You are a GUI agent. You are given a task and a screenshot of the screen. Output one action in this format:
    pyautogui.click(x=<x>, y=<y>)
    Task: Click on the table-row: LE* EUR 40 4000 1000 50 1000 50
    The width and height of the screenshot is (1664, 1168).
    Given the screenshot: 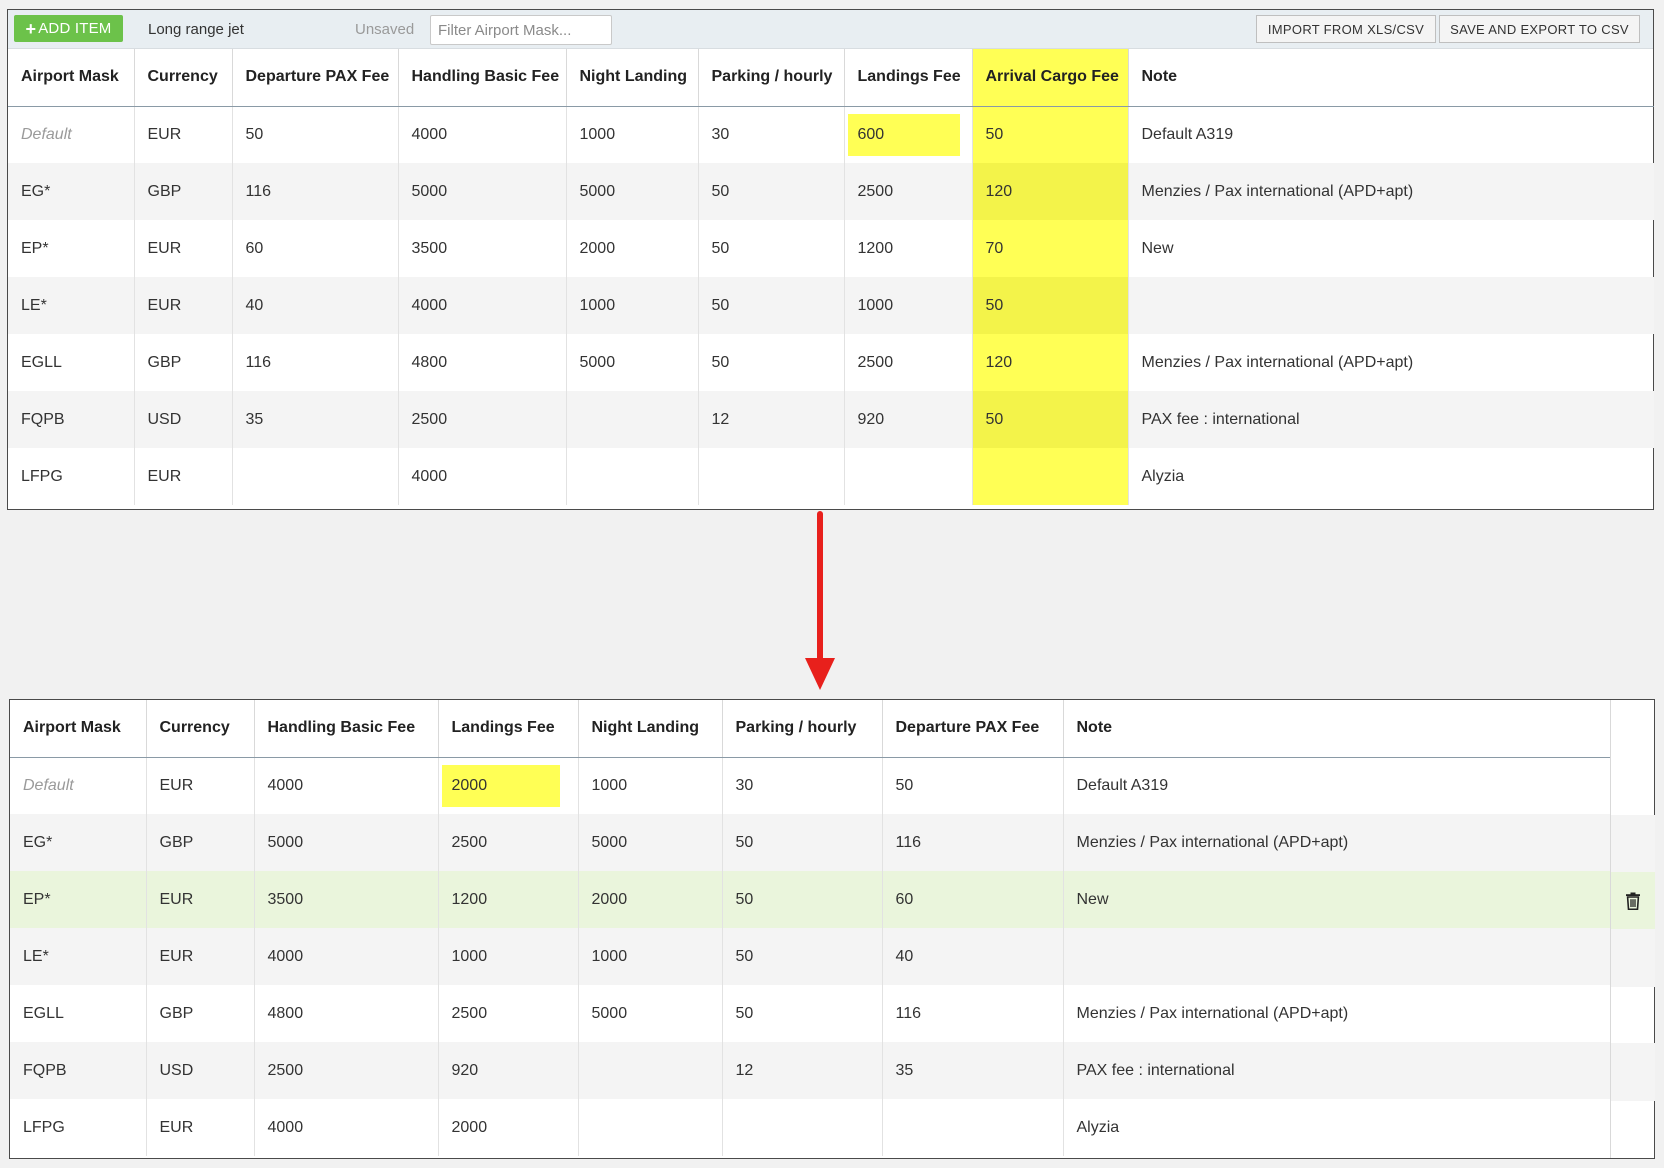 What is the action you would take?
    pyautogui.click(x=831, y=305)
    